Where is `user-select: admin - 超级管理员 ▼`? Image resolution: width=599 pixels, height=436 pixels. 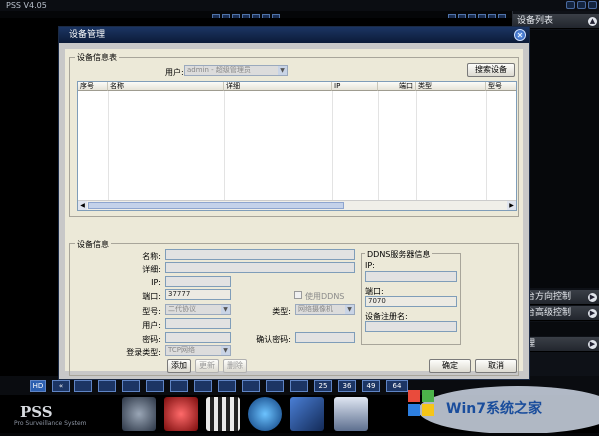
user-select: admin - 超级管理员 ▼ is located at coordinates (236, 70).